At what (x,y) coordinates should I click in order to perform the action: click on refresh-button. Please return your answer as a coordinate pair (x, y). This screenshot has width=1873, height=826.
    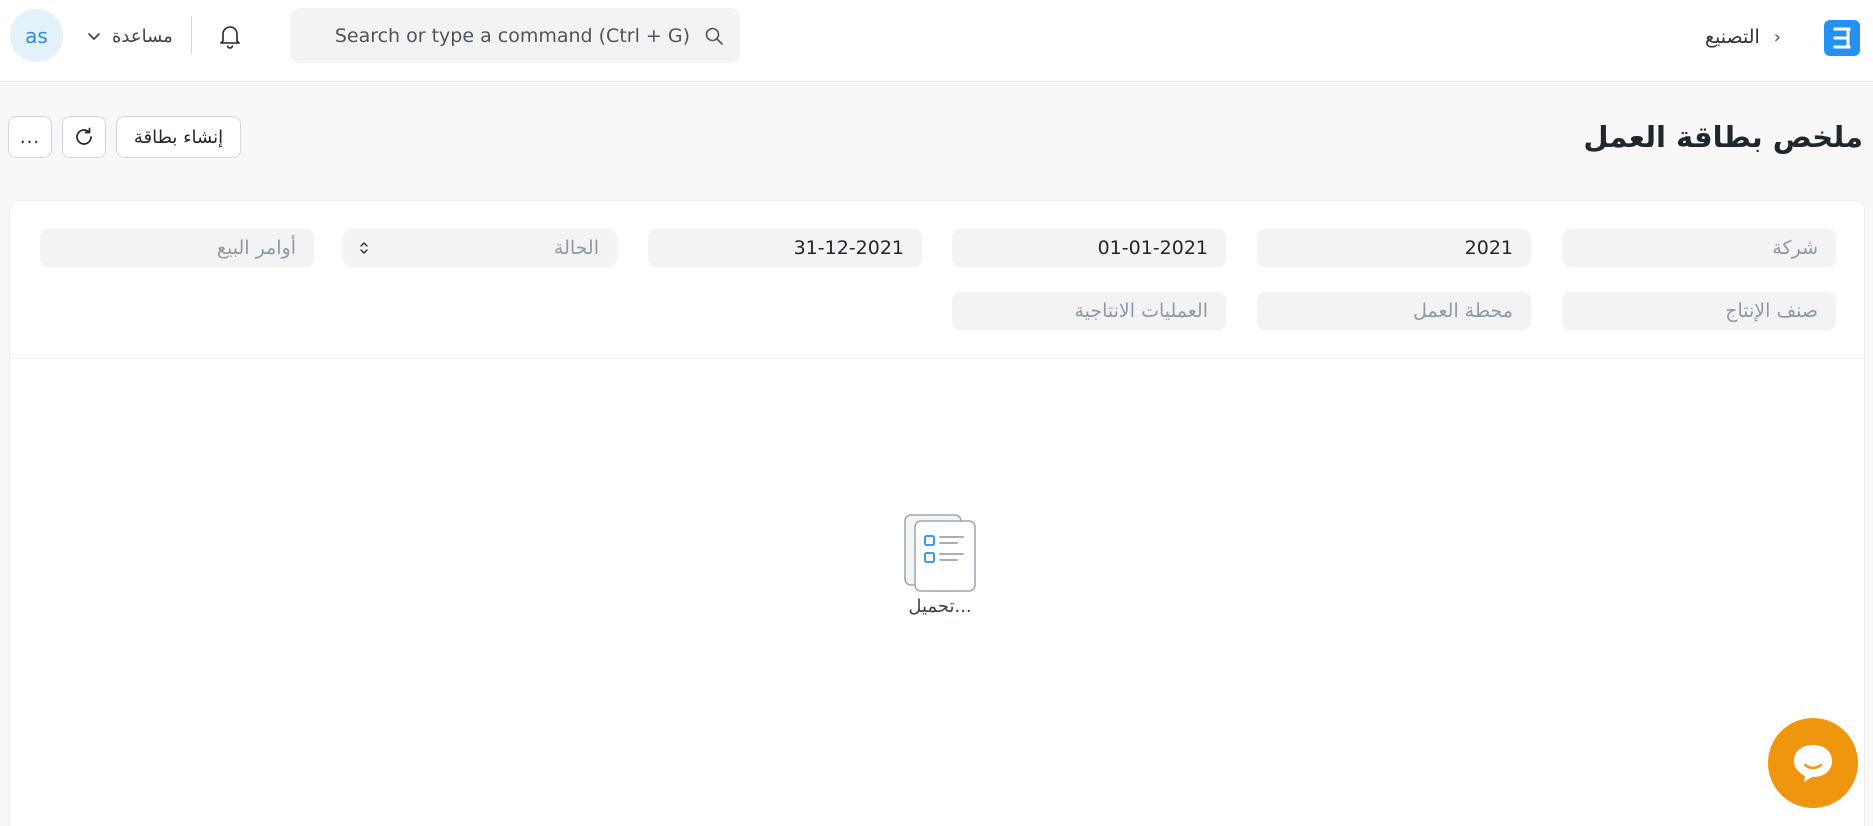
    Looking at the image, I should click on (84, 137).